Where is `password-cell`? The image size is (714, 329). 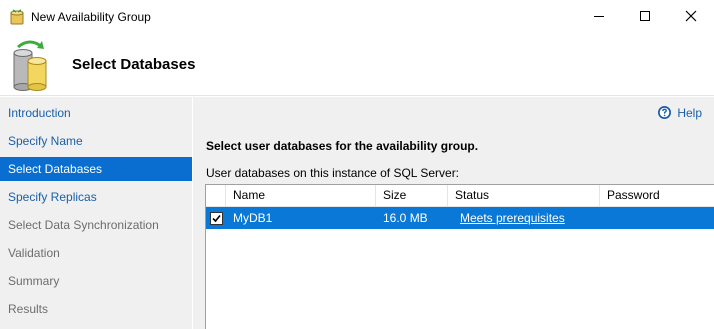
password-cell is located at coordinates (657, 218).